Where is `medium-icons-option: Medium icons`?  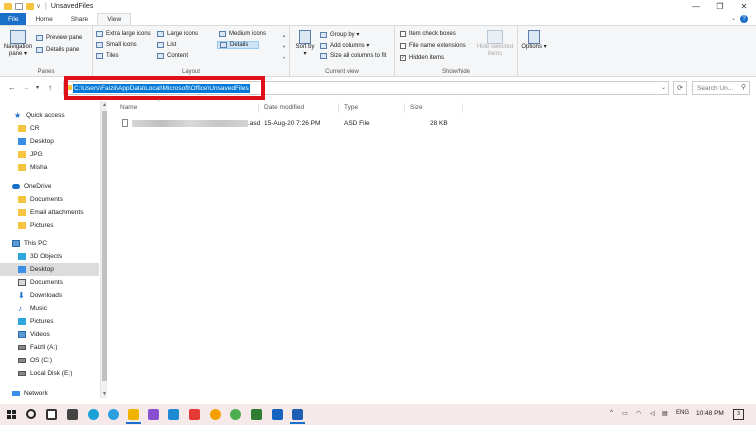
medium-icons-option: Medium icons is located at coordinates (242, 34).